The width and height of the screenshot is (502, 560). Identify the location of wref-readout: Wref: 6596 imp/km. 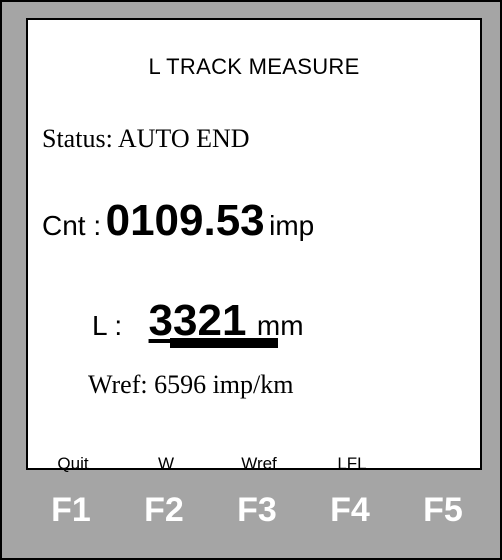
(191, 384).